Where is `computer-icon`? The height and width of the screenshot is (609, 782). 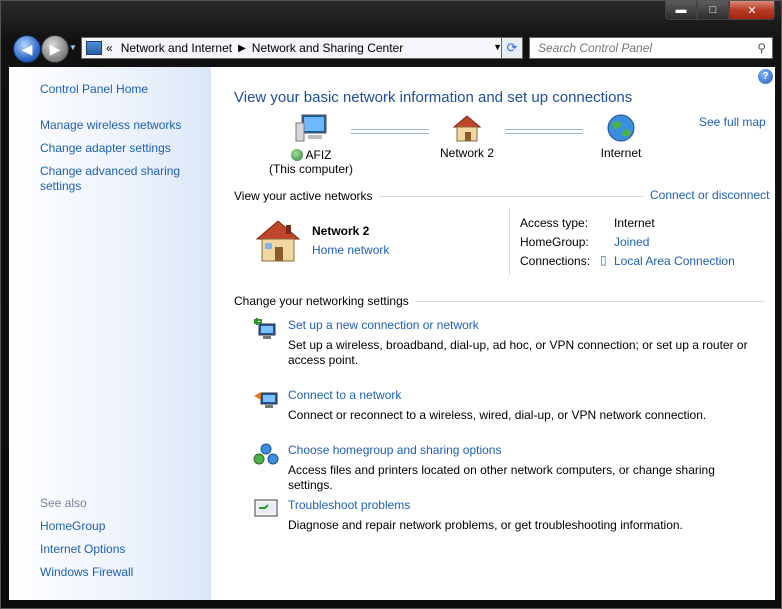 computer-icon is located at coordinates (311, 128).